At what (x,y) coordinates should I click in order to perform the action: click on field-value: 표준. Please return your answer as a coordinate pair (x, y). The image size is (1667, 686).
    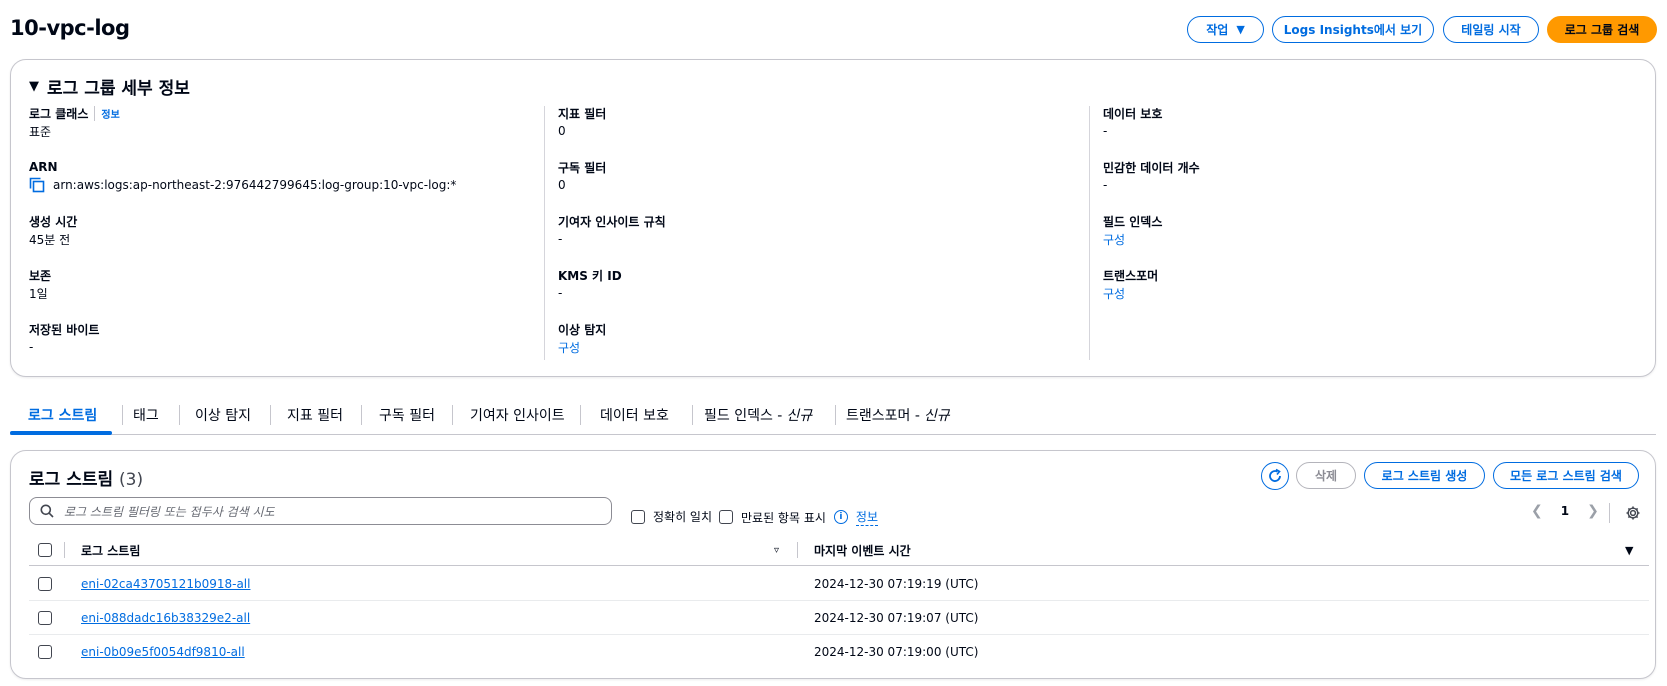
    Looking at the image, I should click on (40, 131).